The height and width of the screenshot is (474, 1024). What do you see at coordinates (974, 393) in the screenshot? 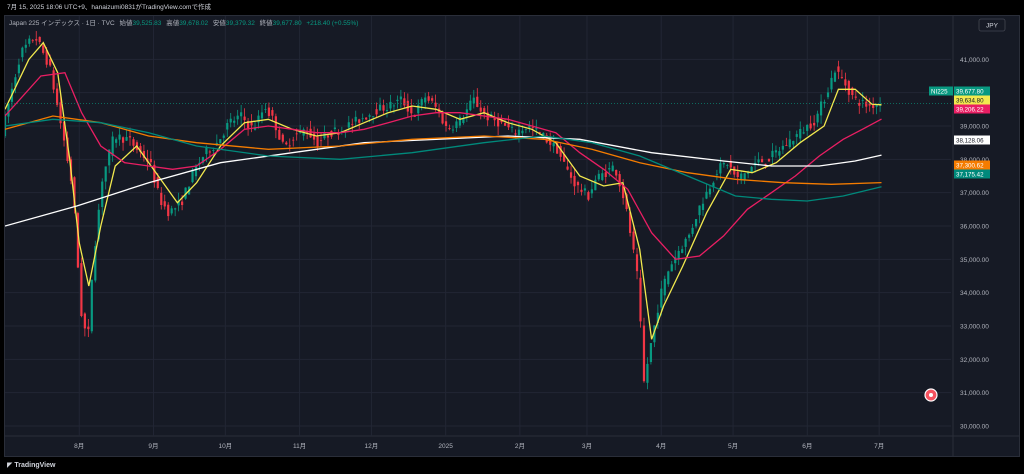
I see `y-tick-label: 31,000.00` at bounding box center [974, 393].